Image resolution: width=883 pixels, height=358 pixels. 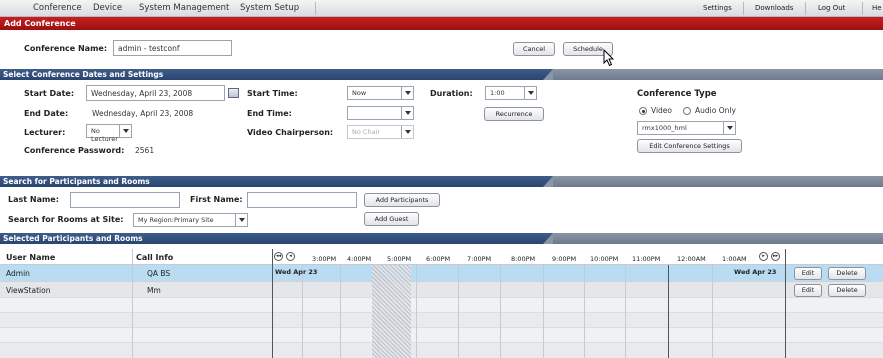 What do you see at coordinates (296, 272) in the screenshot?
I see `day-label-start: Wed Apr 23` at bounding box center [296, 272].